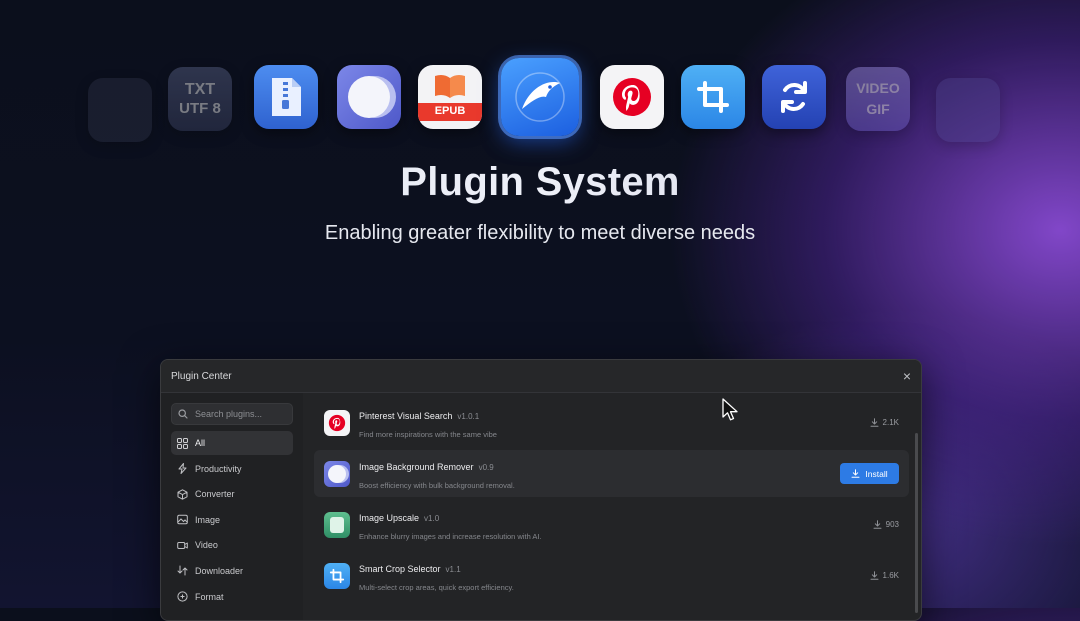 The width and height of the screenshot is (1080, 621). I want to click on window-titlebar: Plugin Center ×, so click(541, 376).